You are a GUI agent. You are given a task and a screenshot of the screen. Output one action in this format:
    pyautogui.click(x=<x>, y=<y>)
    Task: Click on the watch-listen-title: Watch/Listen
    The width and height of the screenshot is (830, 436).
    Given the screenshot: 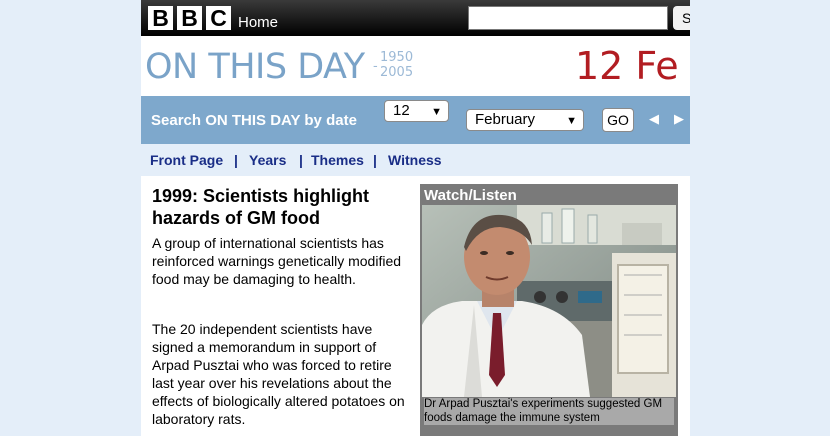 What is the action you would take?
    pyautogui.click(x=470, y=195)
    